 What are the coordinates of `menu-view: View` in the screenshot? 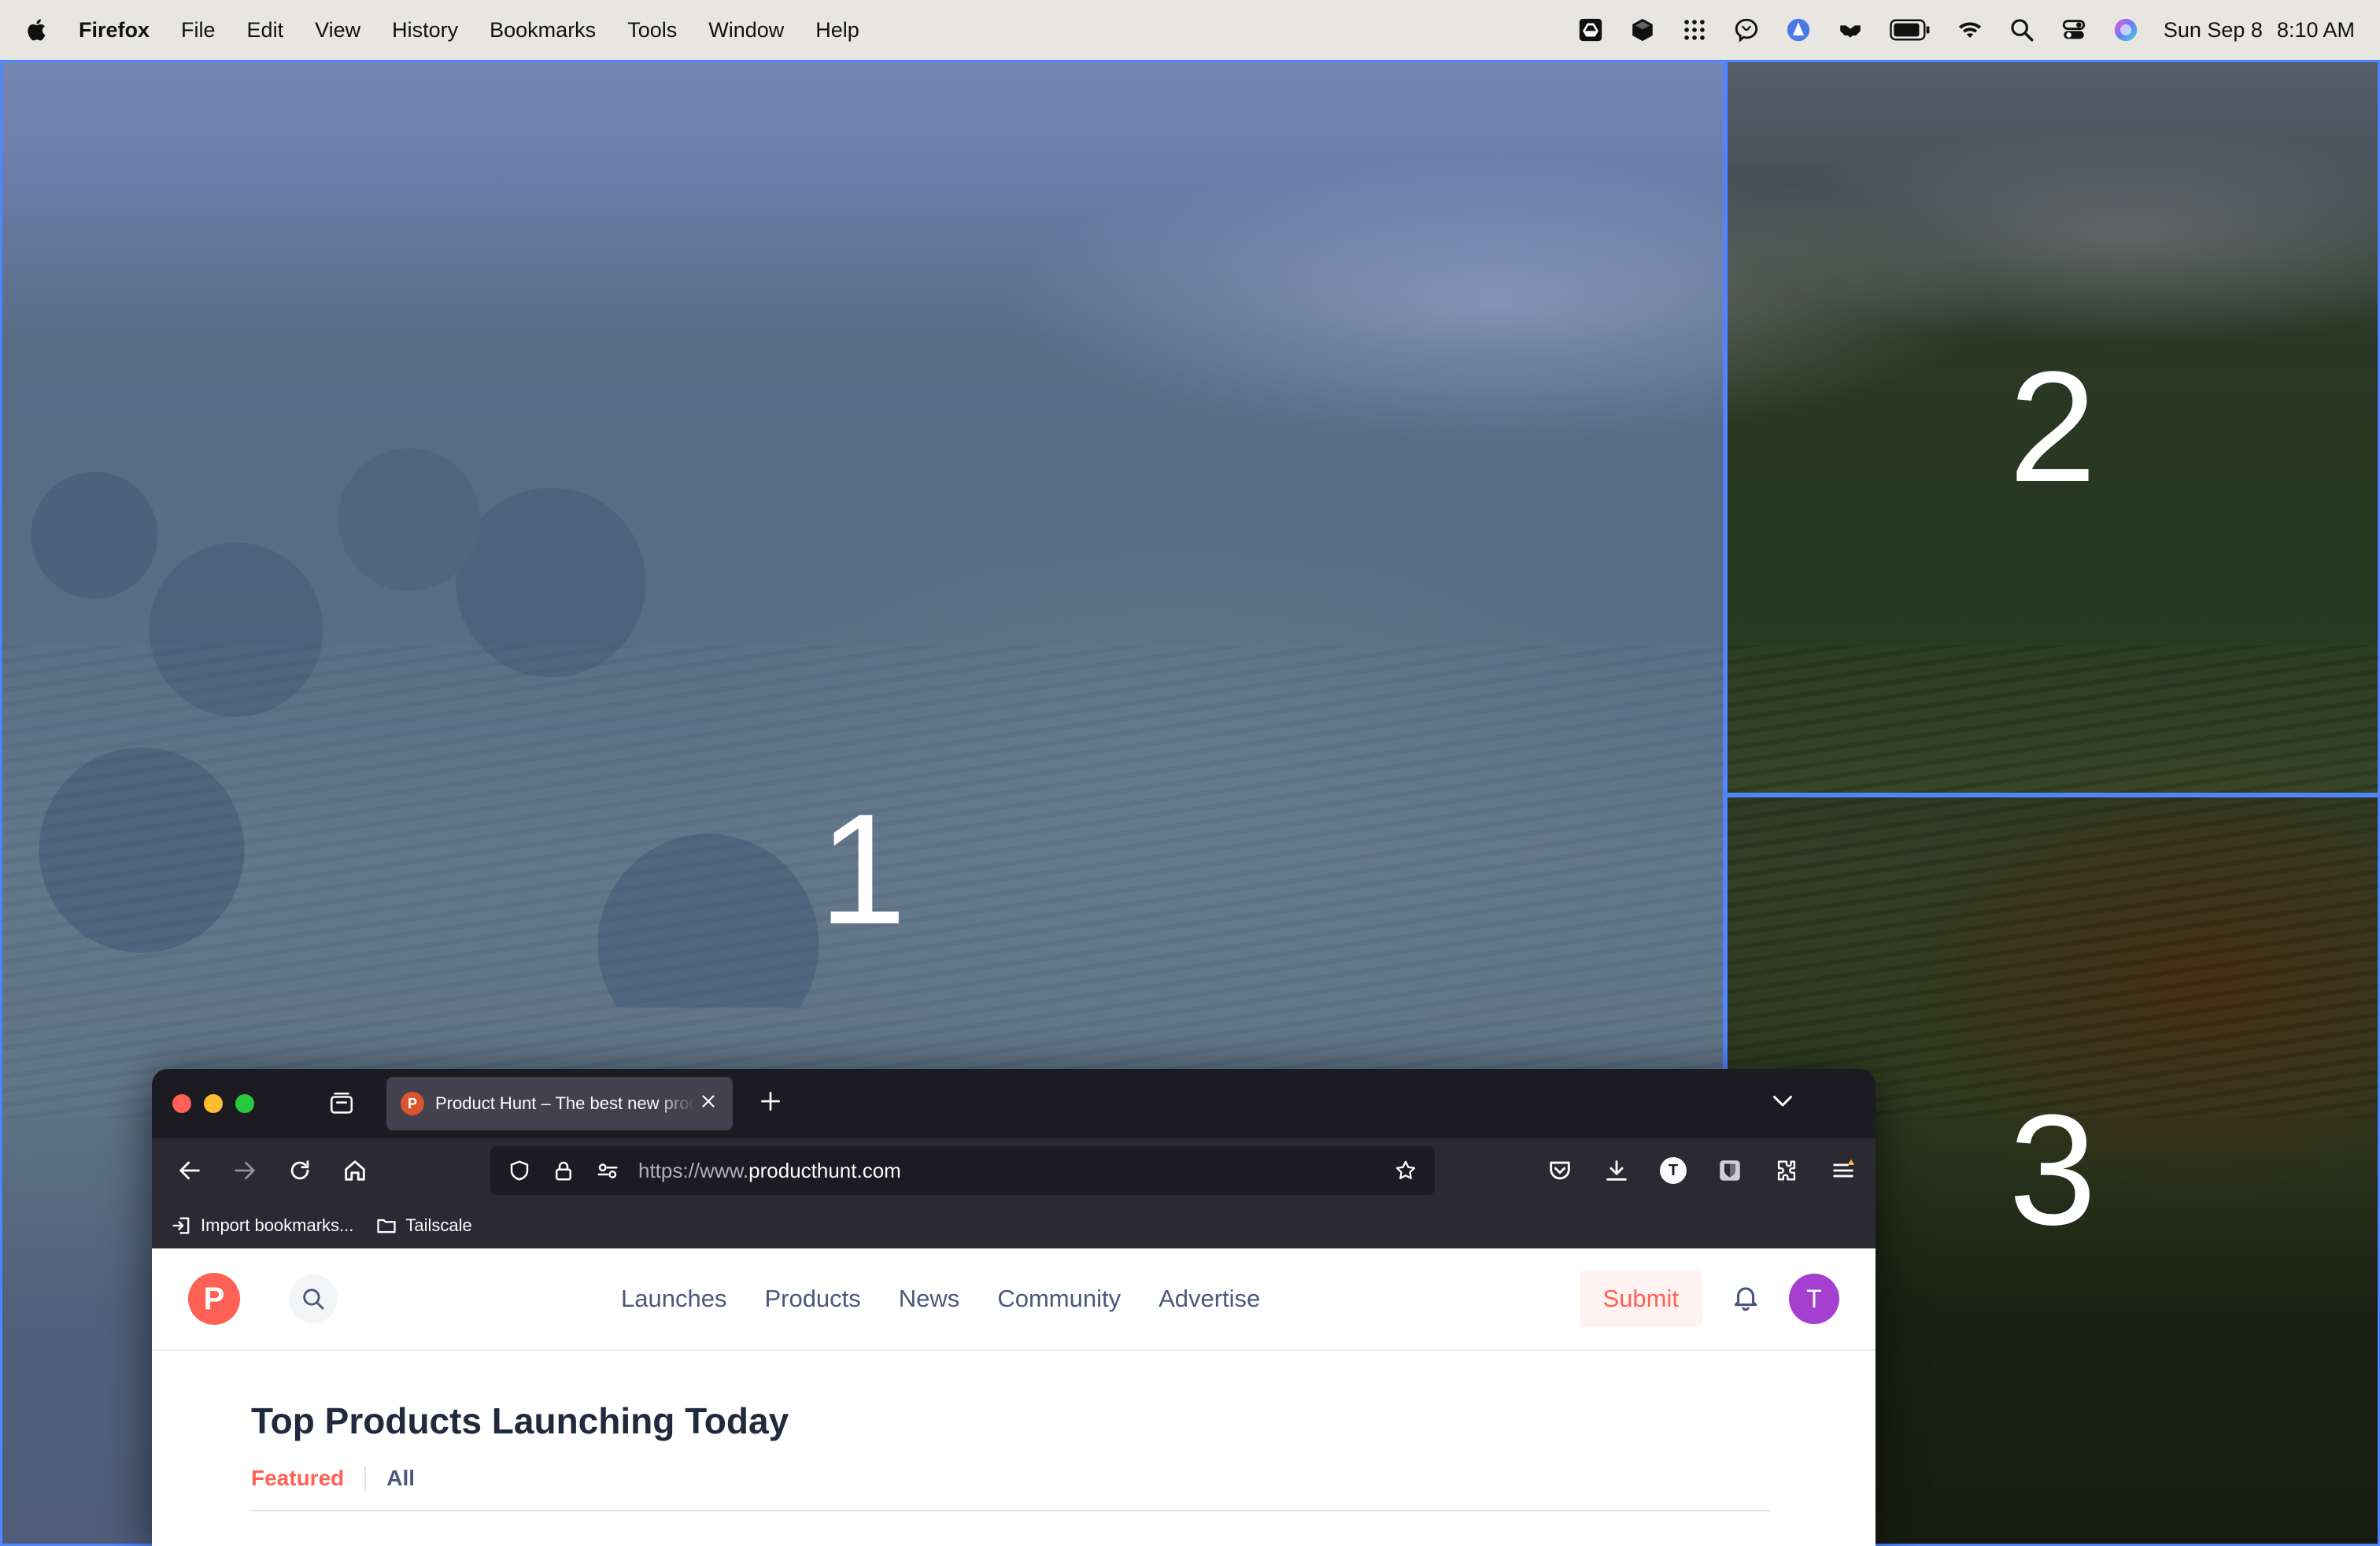 It's located at (337, 30).